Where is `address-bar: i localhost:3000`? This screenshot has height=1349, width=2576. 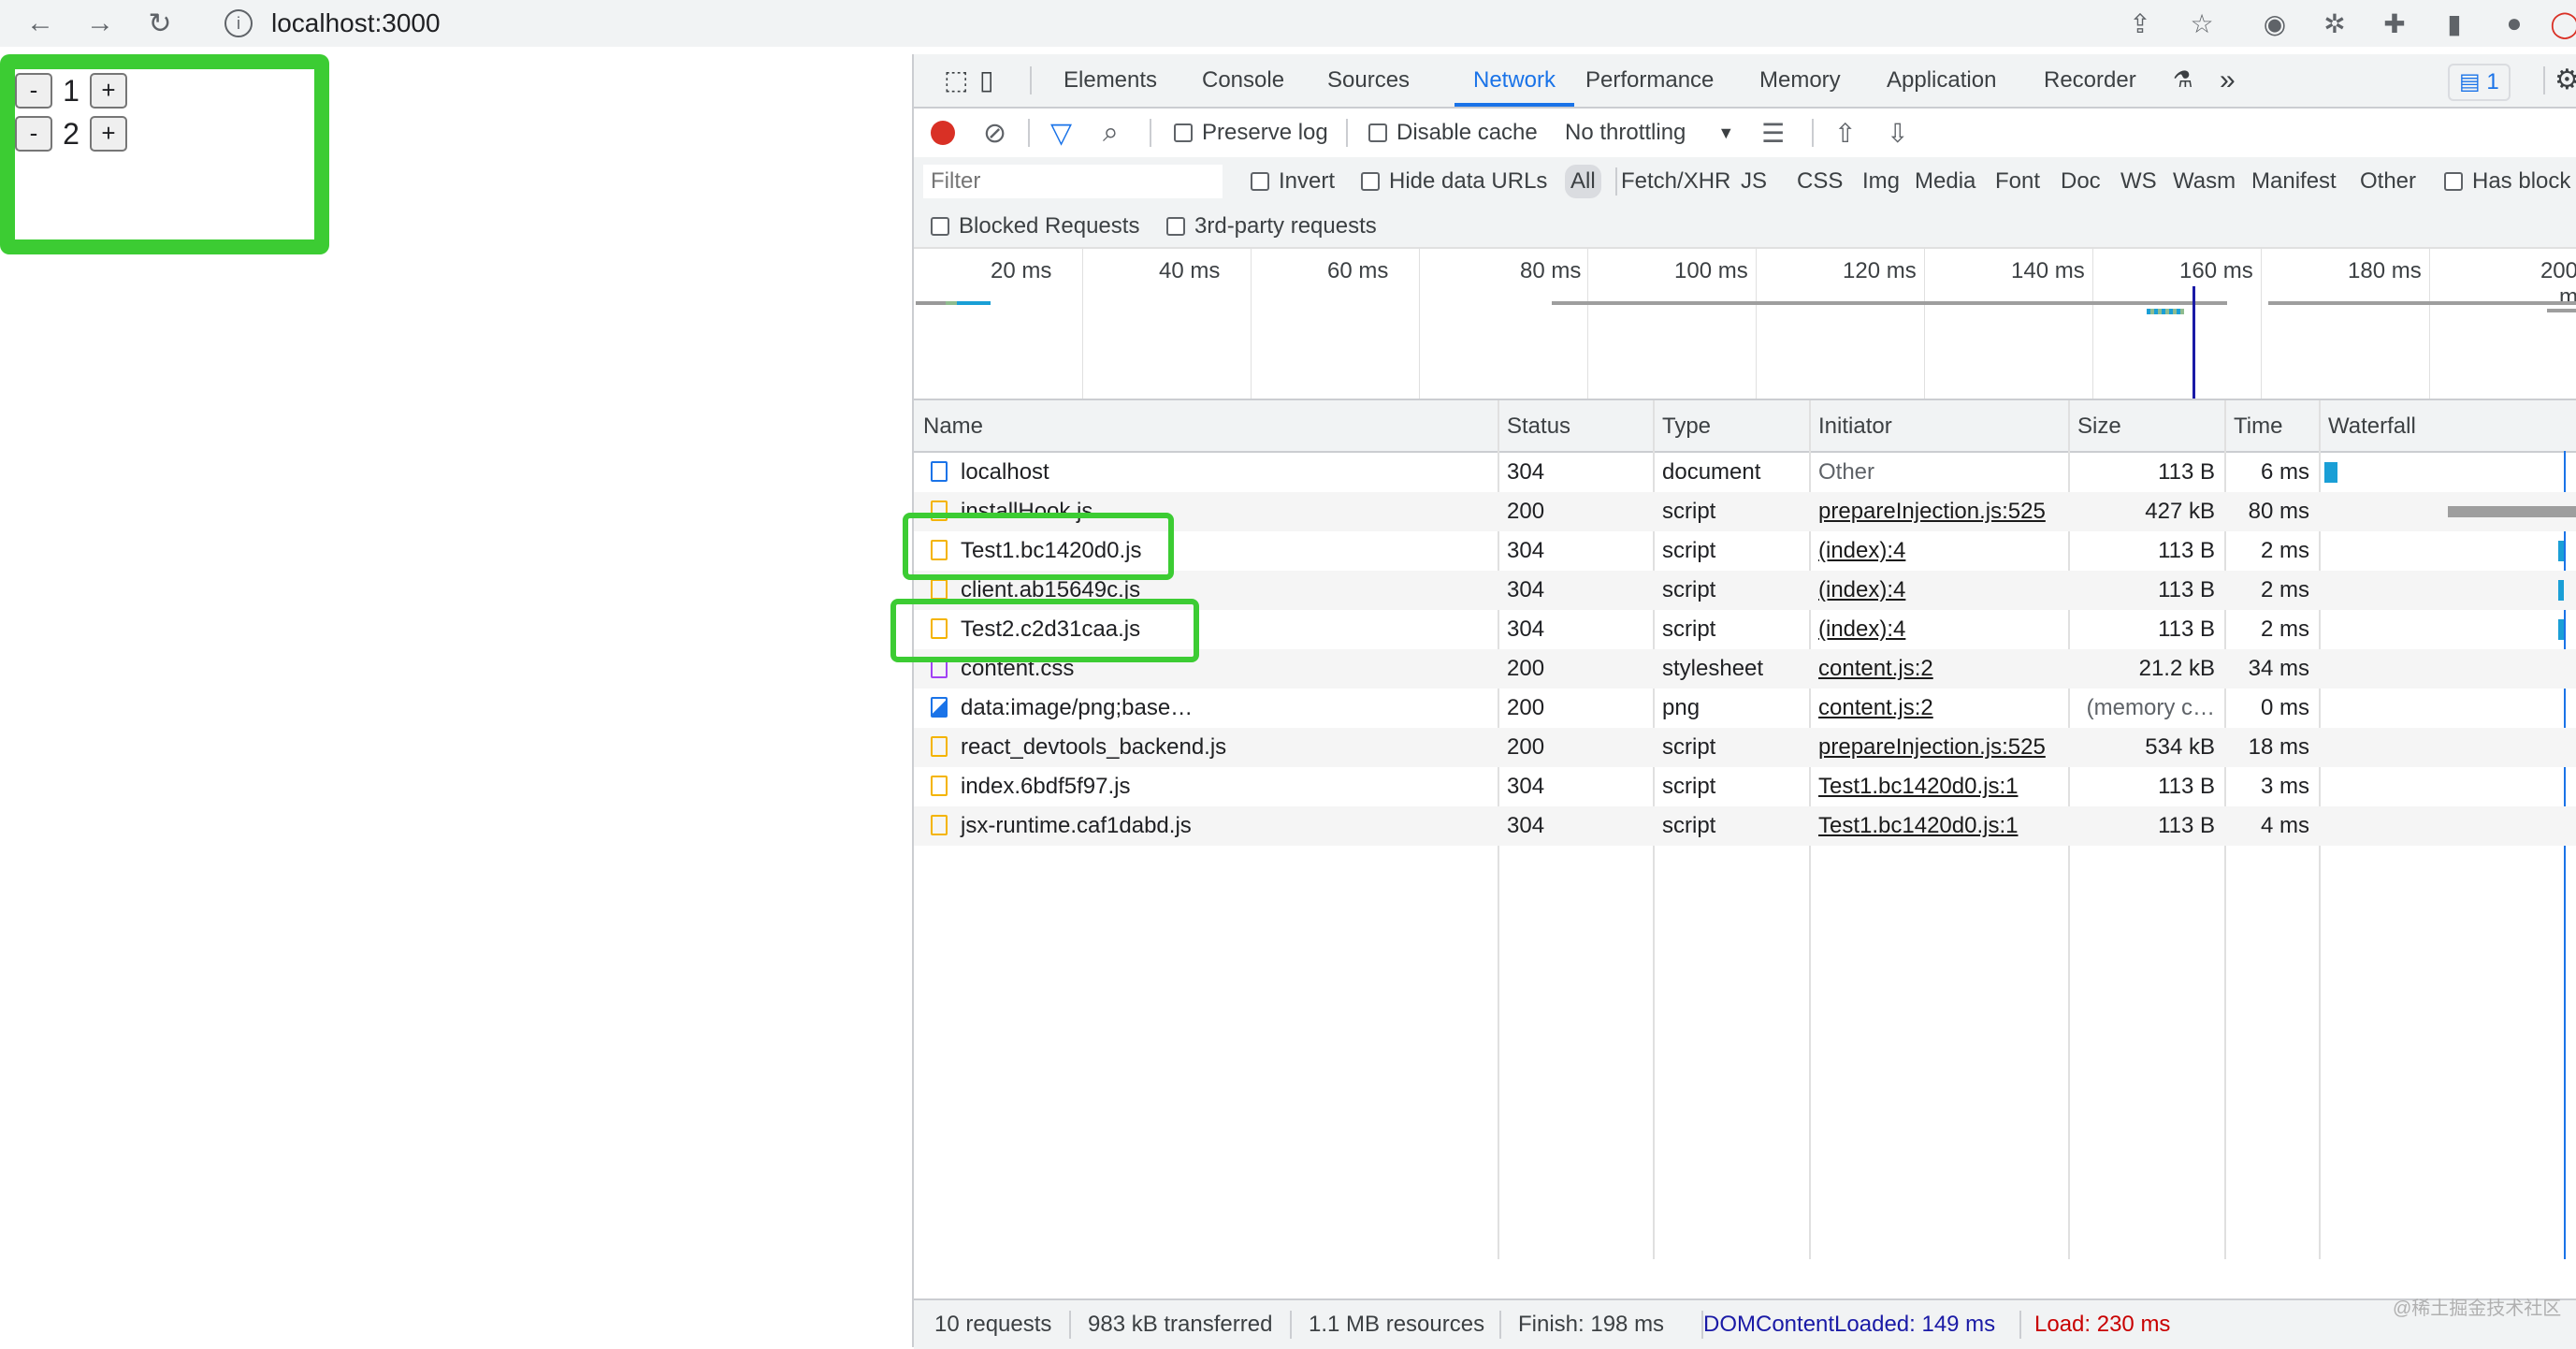 address-bar: i localhost:3000 is located at coordinates (1143, 23).